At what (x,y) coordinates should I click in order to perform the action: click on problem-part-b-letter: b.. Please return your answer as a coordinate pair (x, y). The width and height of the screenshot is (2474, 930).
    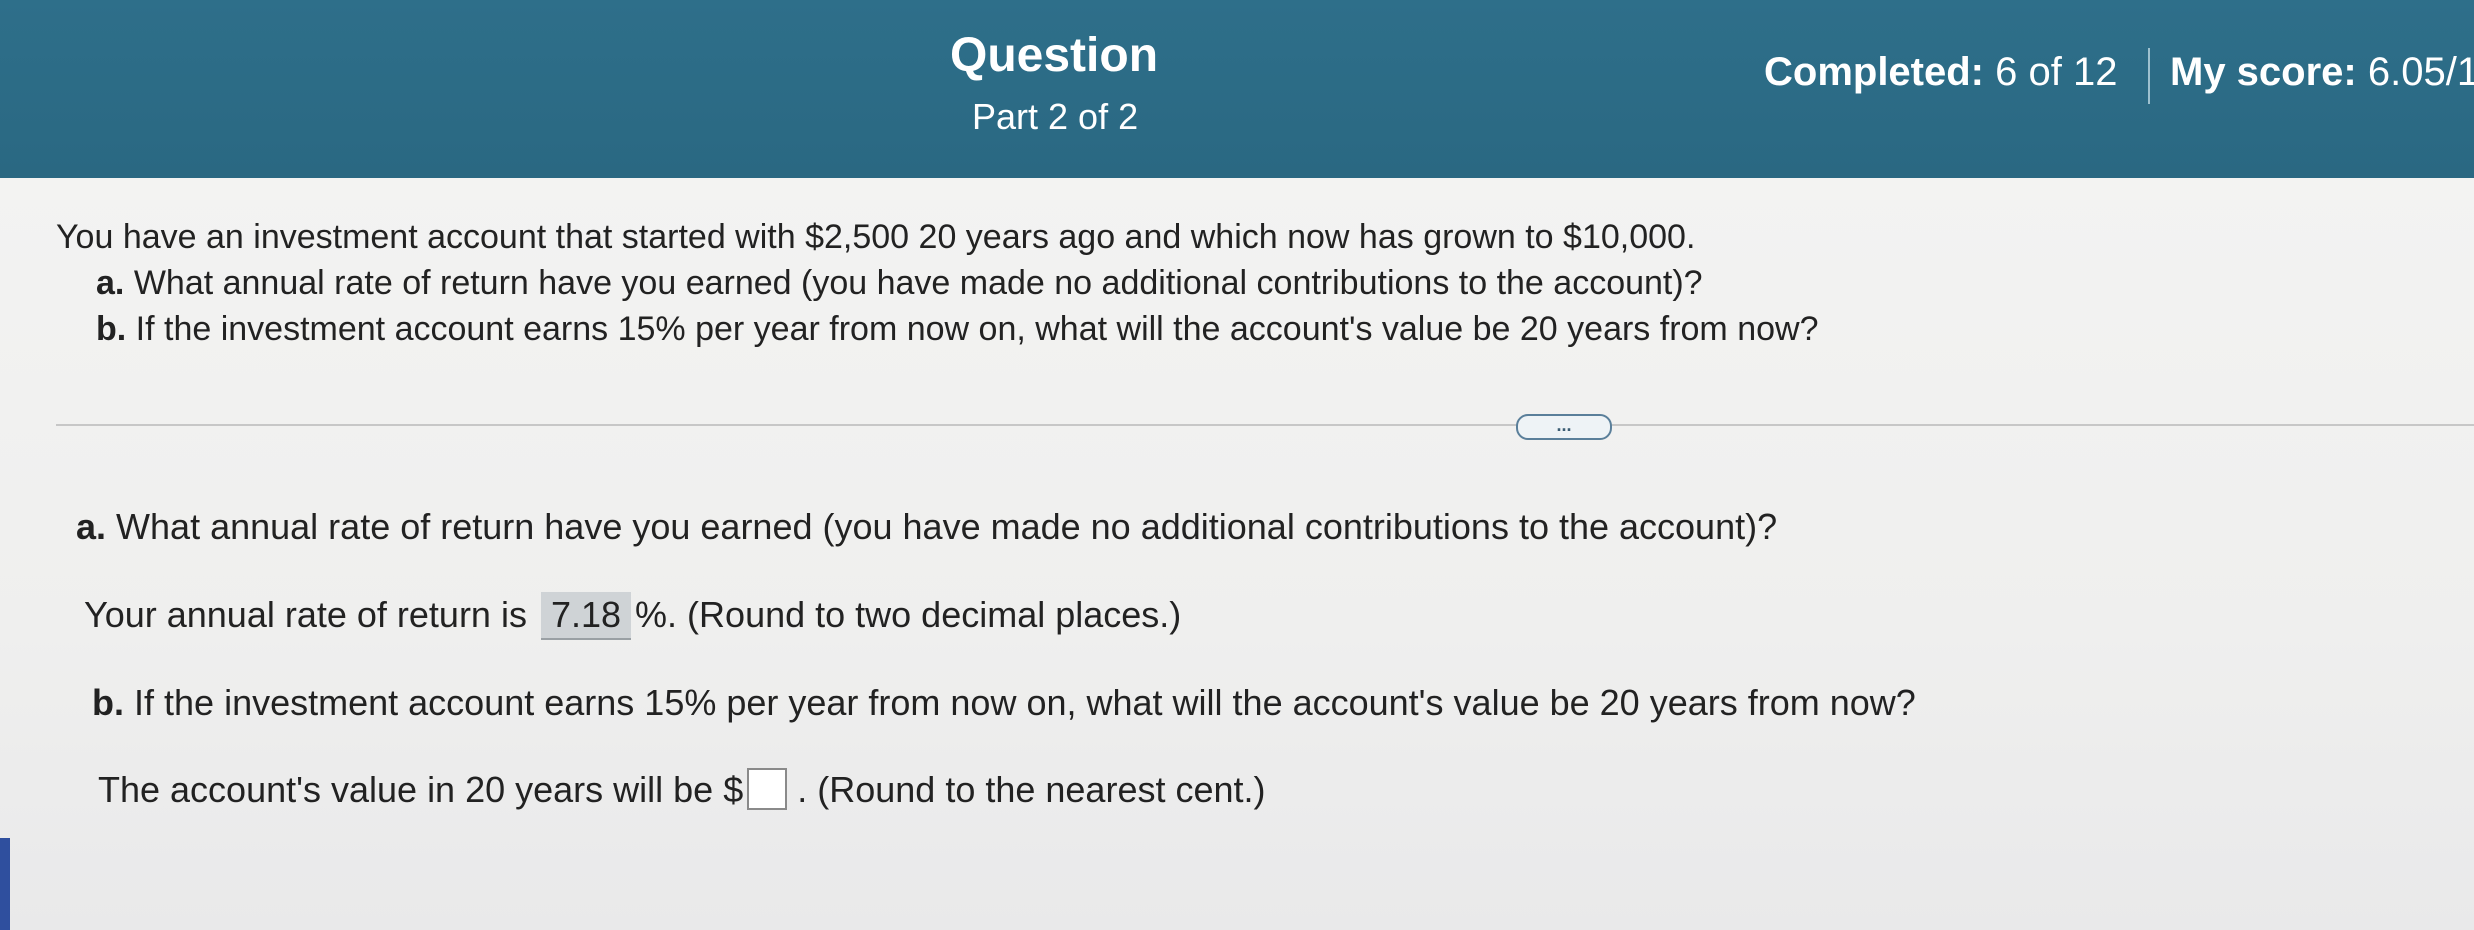
    Looking at the image, I should click on (111, 329).